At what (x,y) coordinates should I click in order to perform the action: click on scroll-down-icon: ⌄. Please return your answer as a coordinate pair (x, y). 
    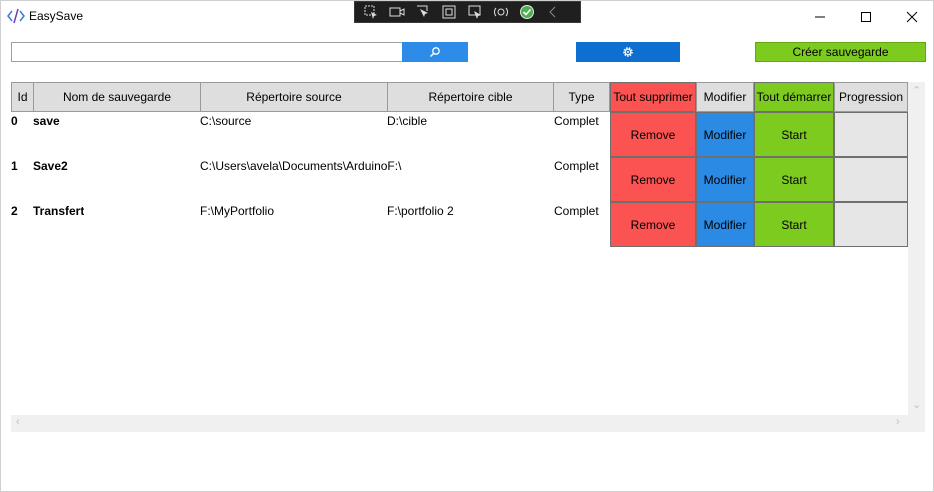
    Looking at the image, I should click on (916, 404).